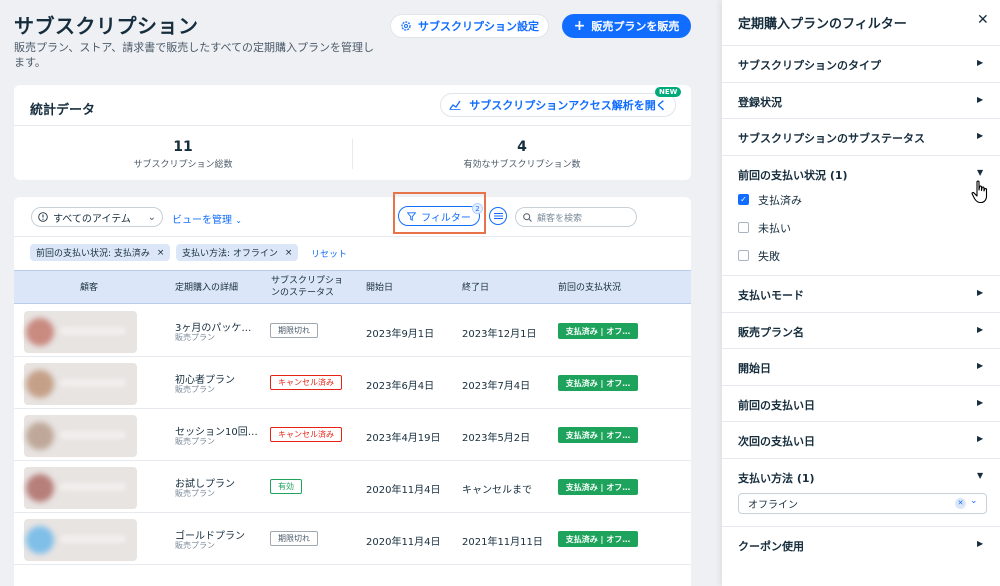  I want to click on filter-chip-payment-method: 支払い方法: オフライン ×, so click(237, 252).